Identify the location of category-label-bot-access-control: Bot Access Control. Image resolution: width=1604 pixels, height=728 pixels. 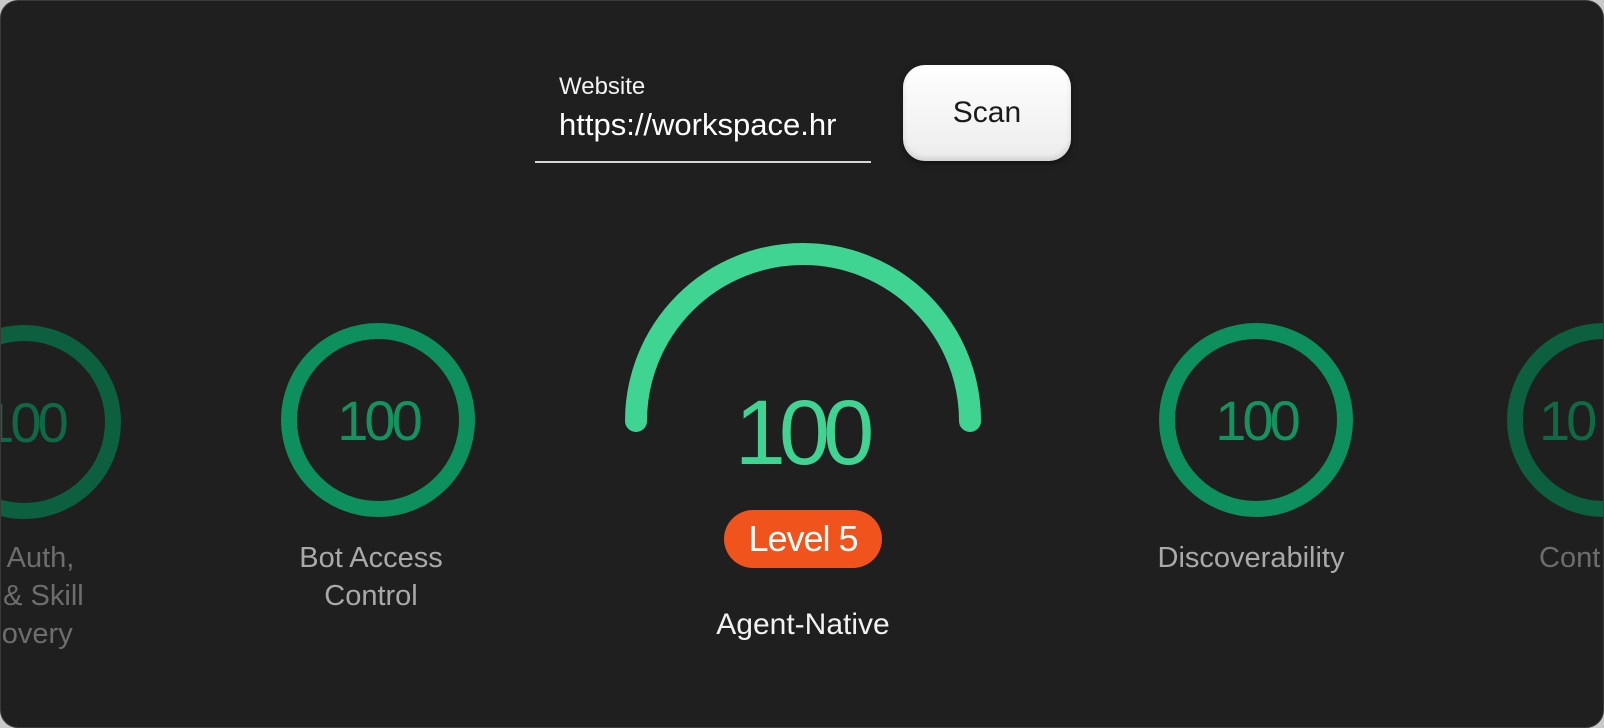
(371, 577).